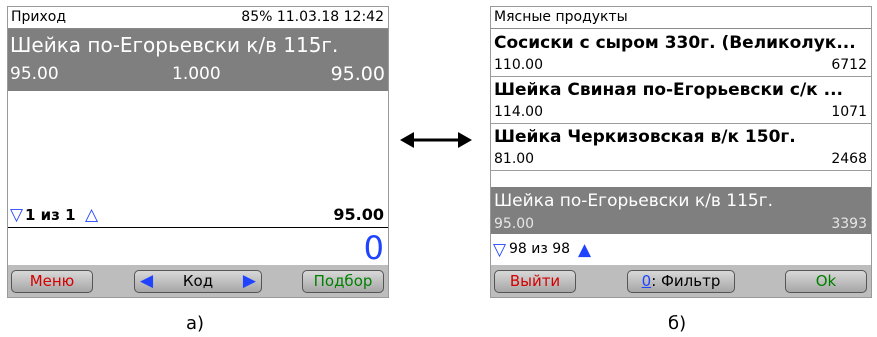 This screenshot has height=337, width=877. What do you see at coordinates (34, 74) in the screenshot?
I see `item-price: 95.00` at bounding box center [34, 74].